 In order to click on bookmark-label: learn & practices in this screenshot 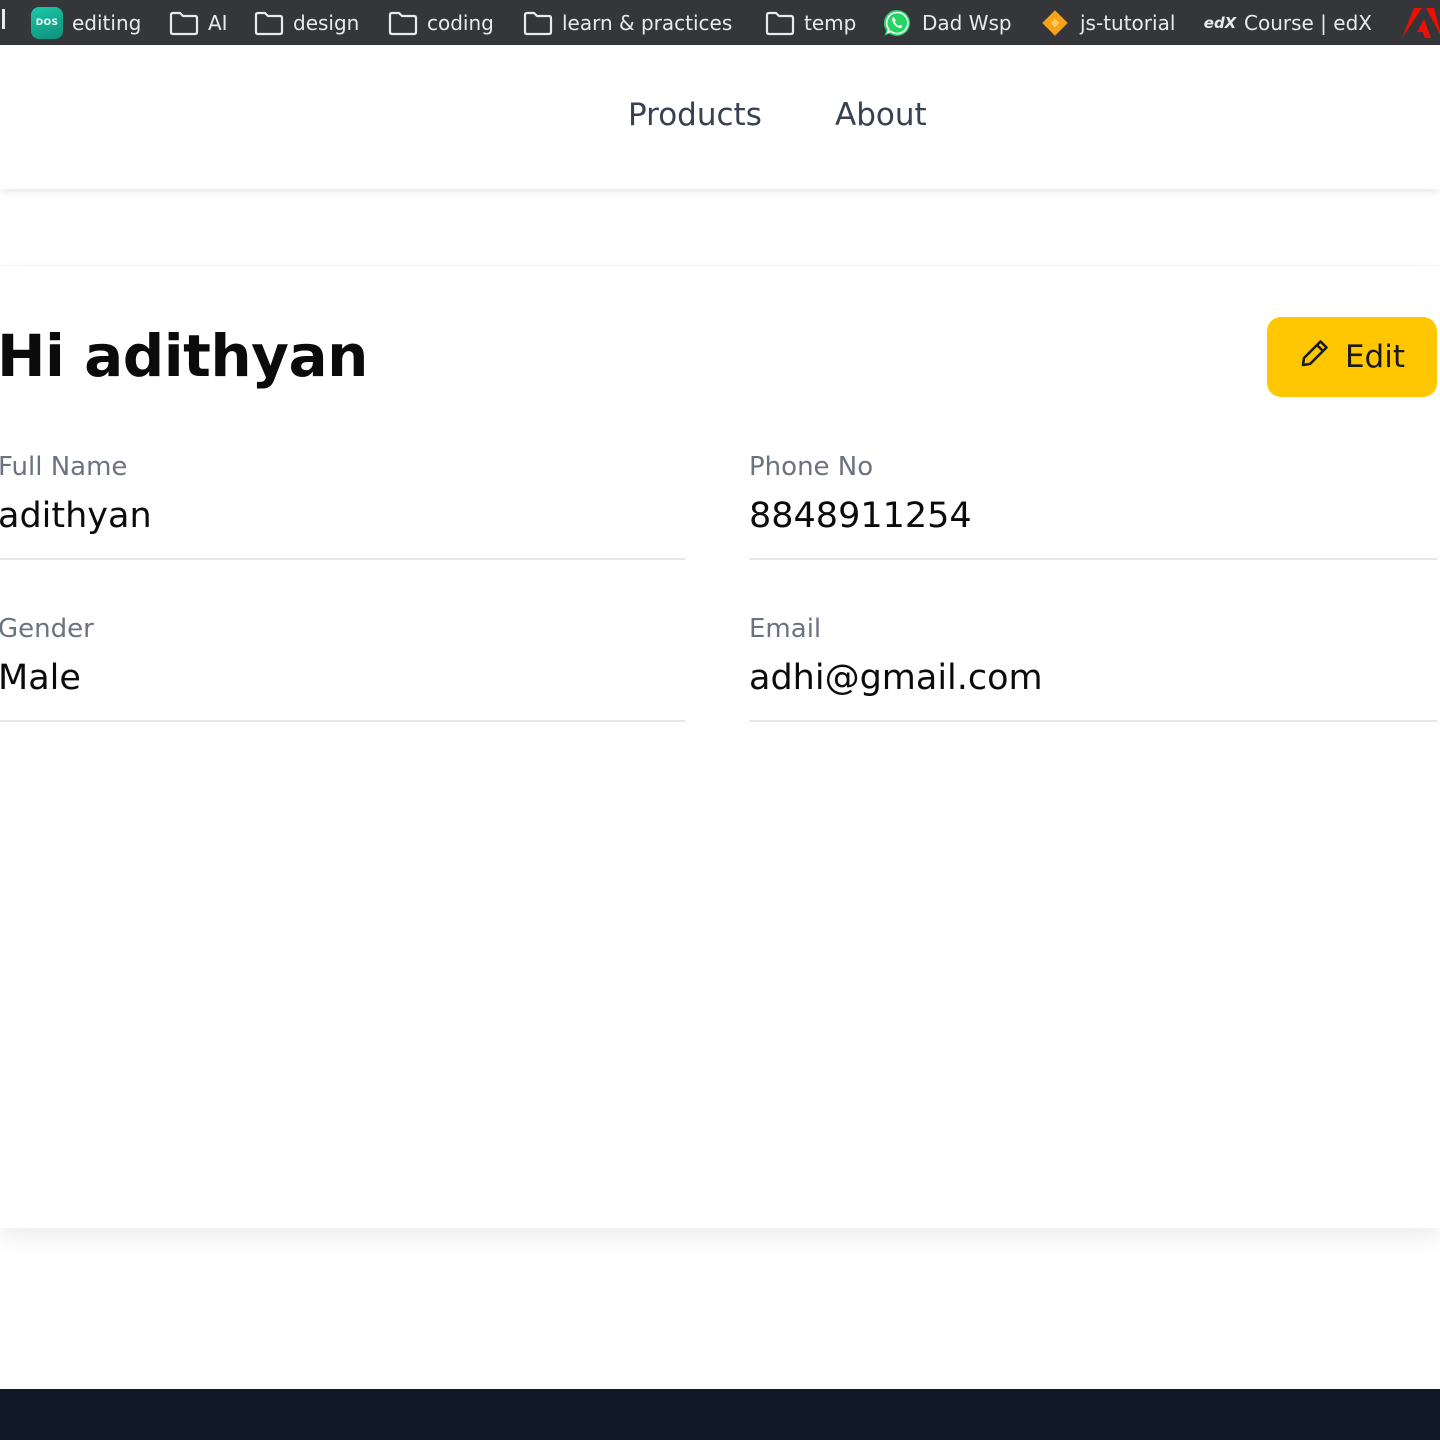, I will do `click(647, 22)`.